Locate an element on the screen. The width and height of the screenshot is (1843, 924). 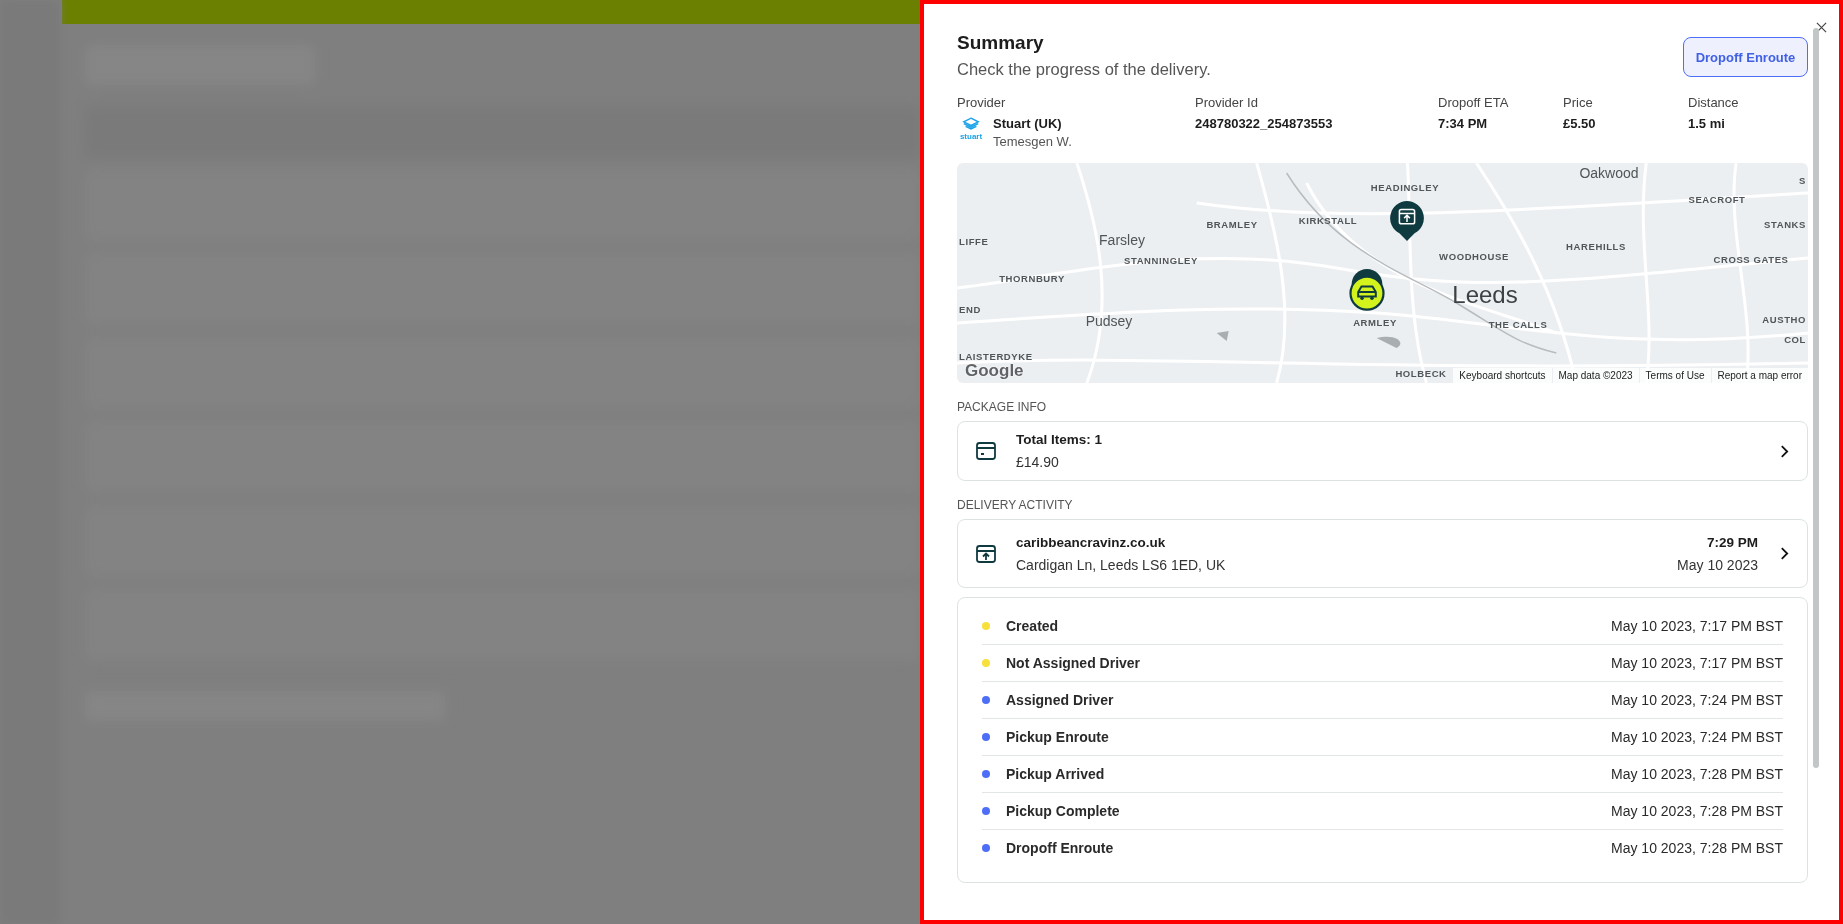
package-amount: £14.90 is located at coordinates (1038, 462).